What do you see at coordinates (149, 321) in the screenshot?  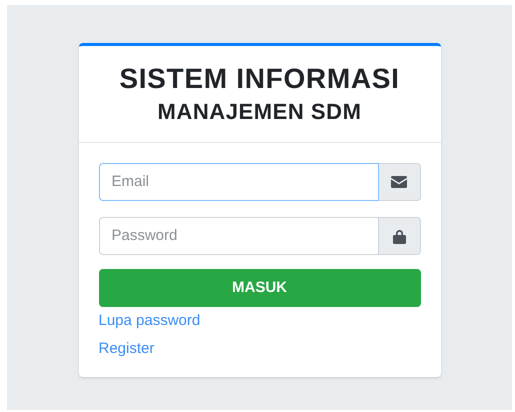 I see `text-link: Lupa password` at bounding box center [149, 321].